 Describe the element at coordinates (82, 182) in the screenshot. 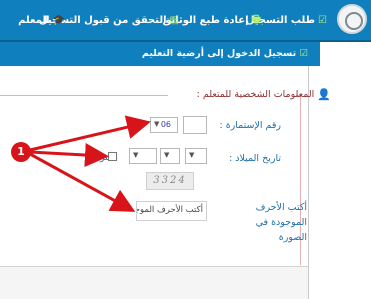

I see `arrow-to-captcha-input` at that location.